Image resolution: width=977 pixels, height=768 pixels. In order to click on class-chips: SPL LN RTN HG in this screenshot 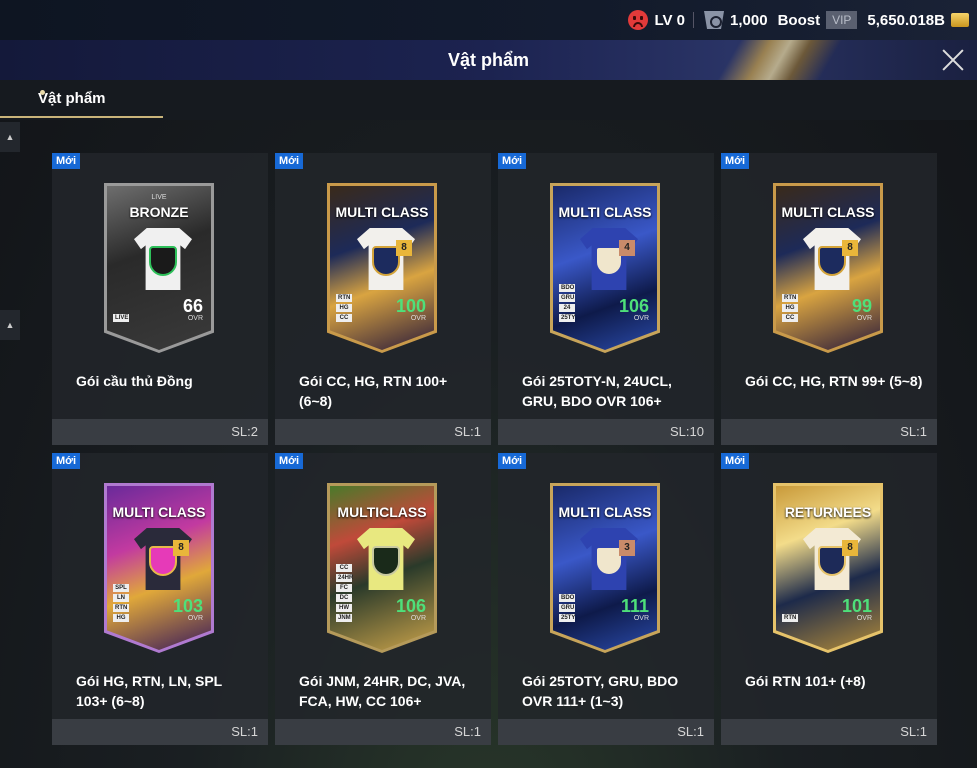, I will do `click(121, 603)`.